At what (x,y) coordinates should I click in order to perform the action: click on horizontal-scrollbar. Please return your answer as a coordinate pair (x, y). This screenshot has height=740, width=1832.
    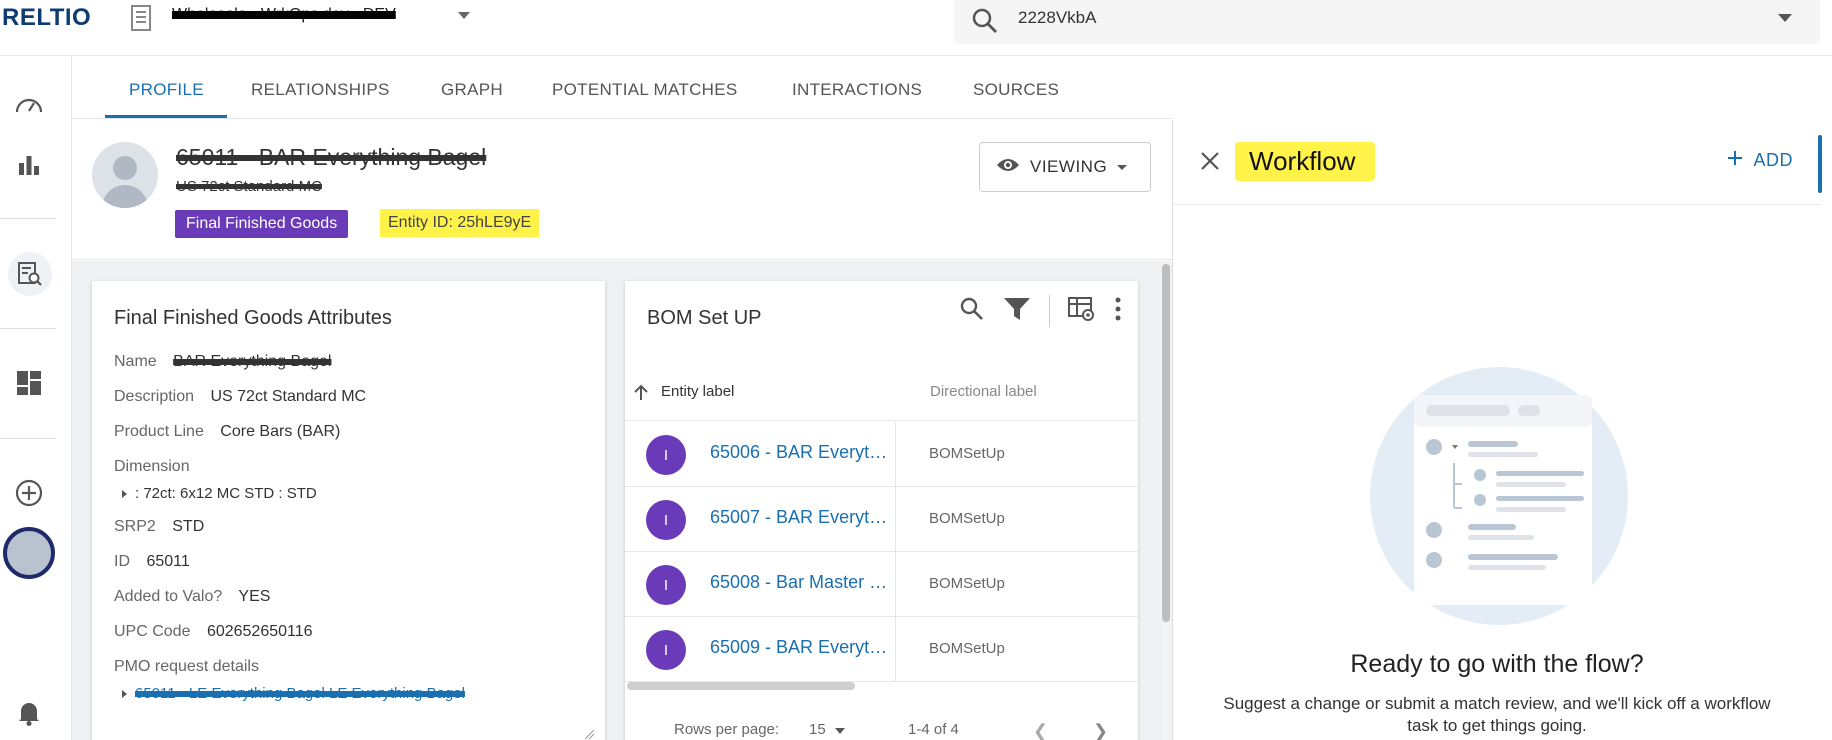
    Looking at the image, I should click on (741, 686).